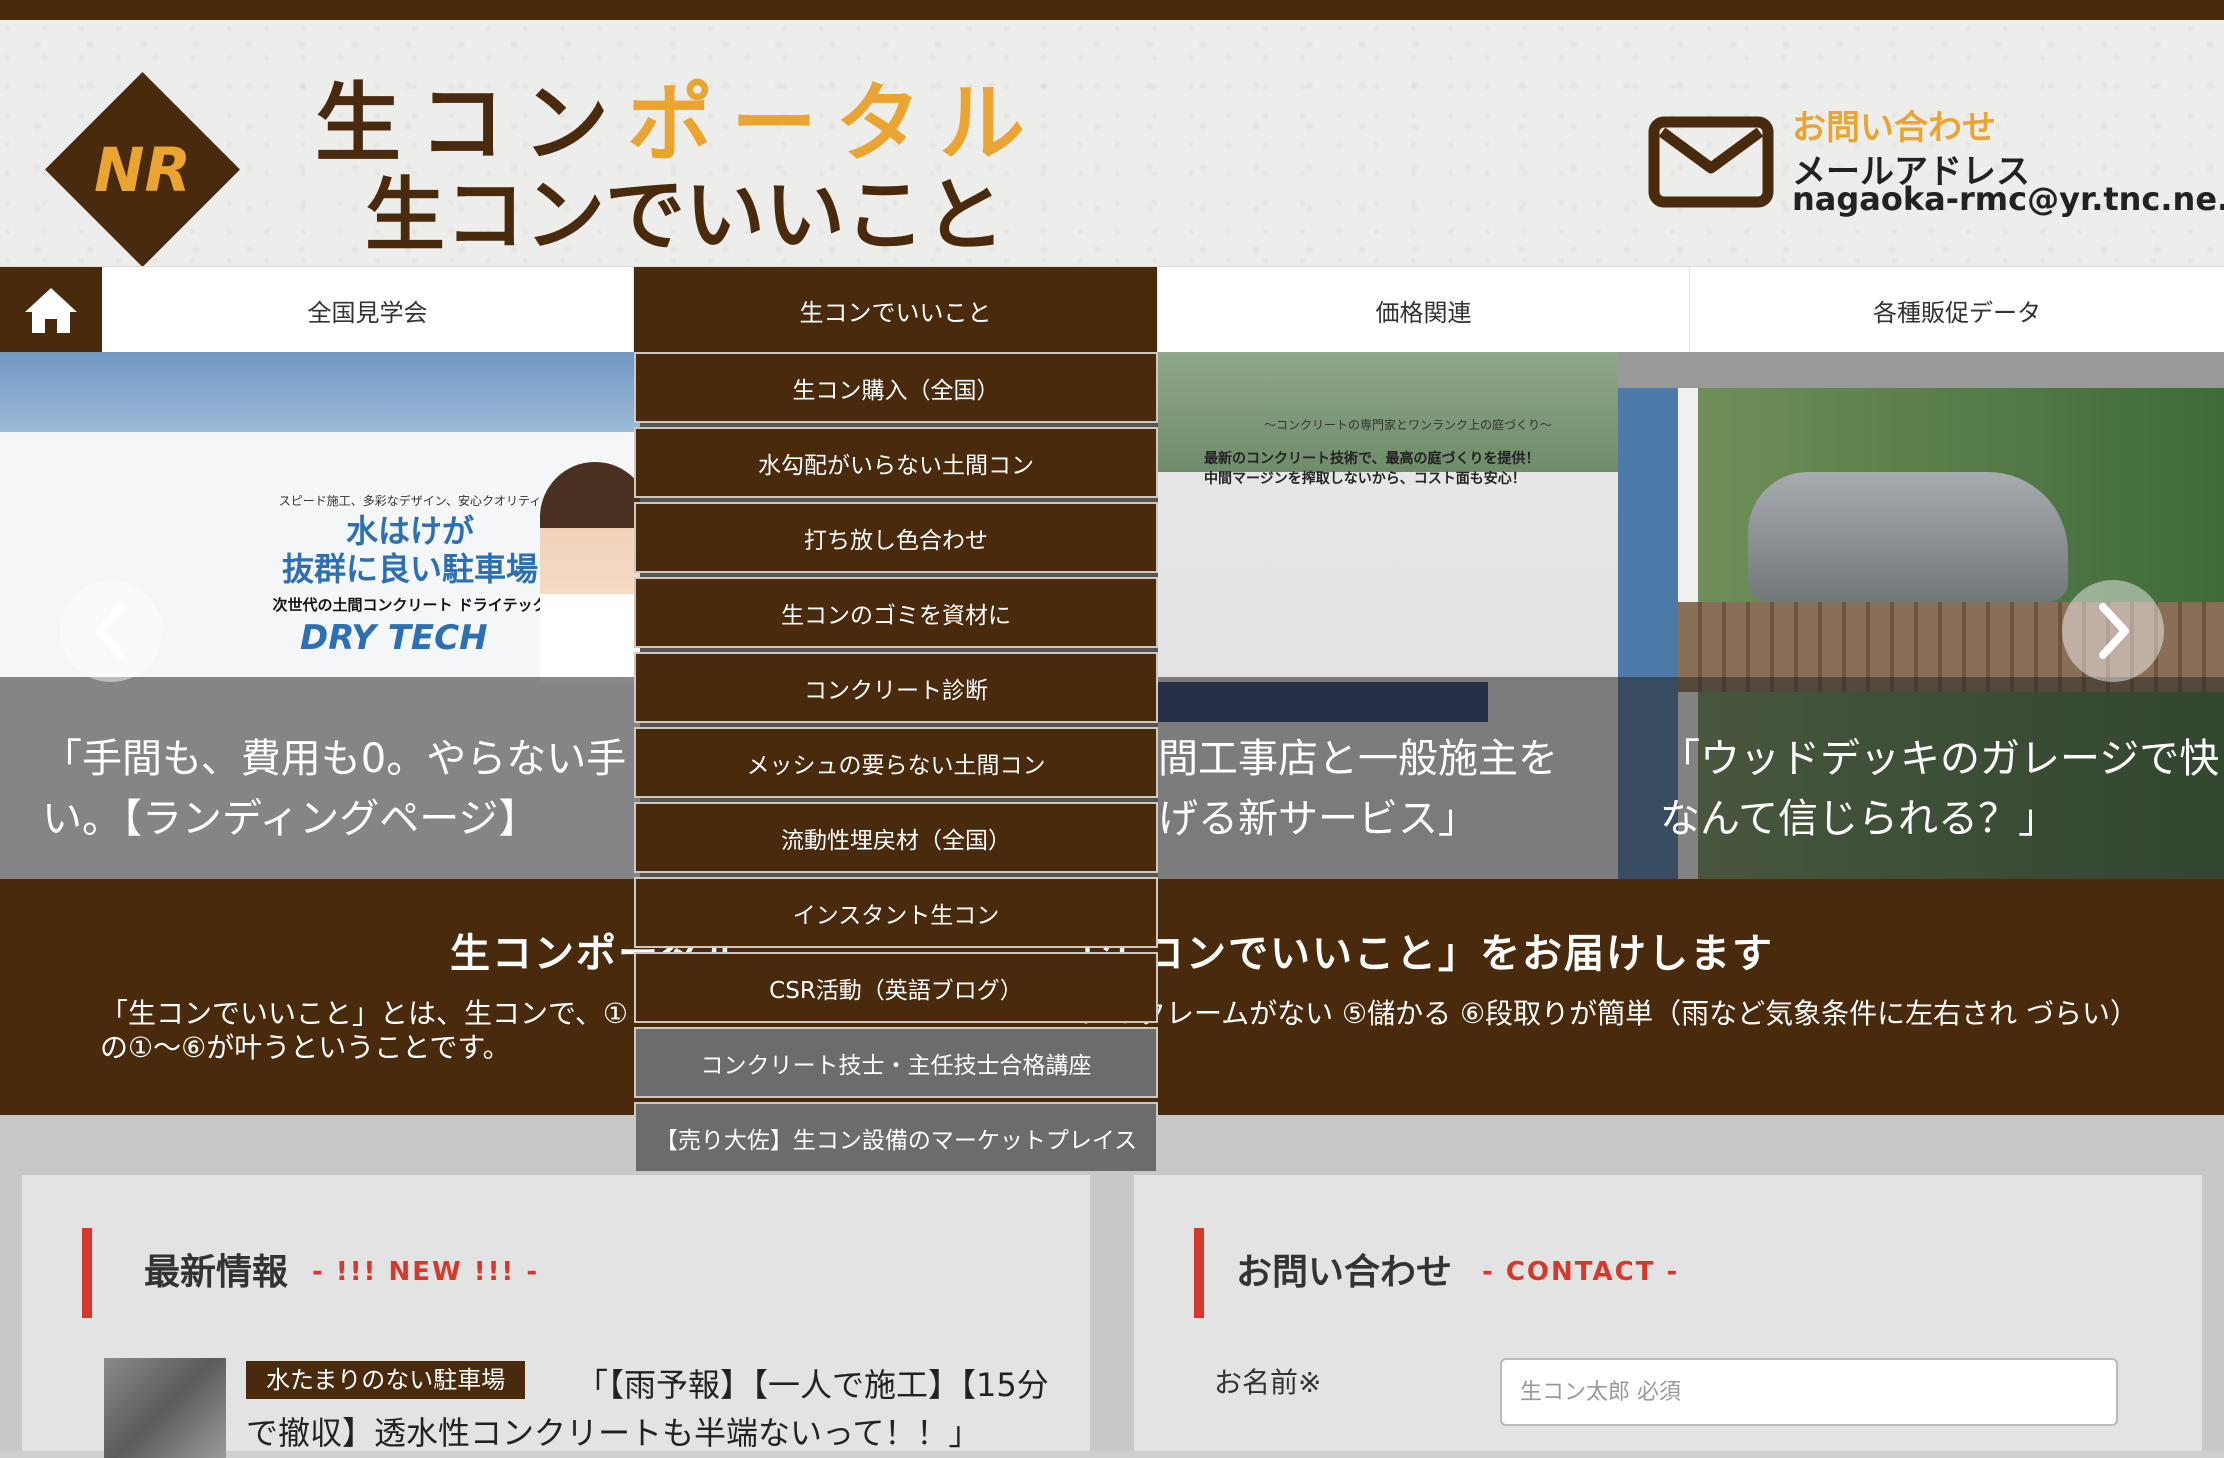  What do you see at coordinates (471, 124) in the screenshot?
I see `site-title-part1: 生コン` at bounding box center [471, 124].